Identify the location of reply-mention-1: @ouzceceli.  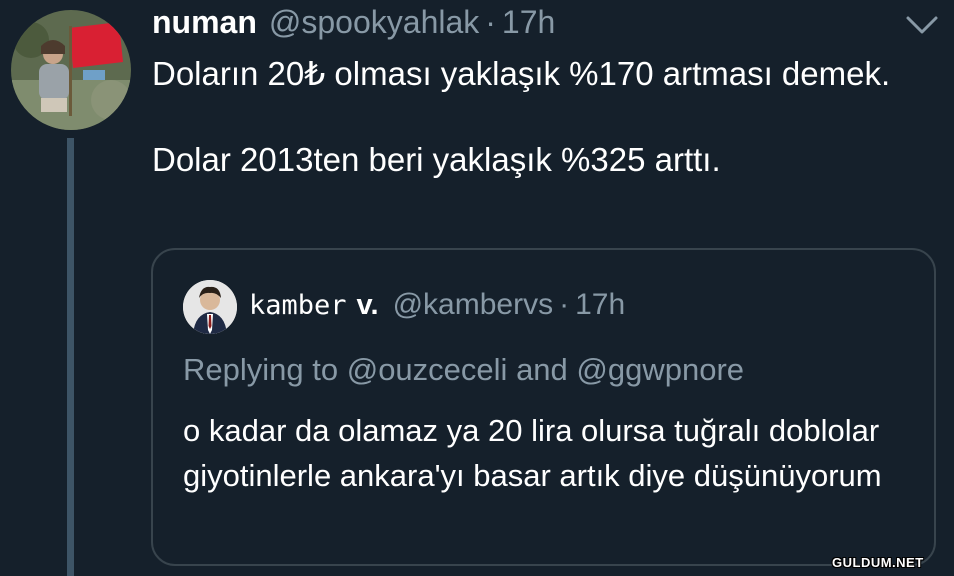
(427, 369).